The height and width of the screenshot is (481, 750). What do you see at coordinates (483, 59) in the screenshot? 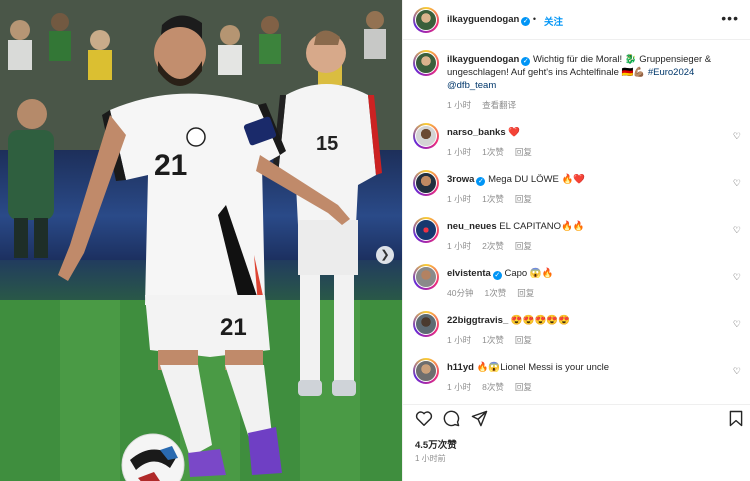
I see `caption-username: ilkayguendogan` at bounding box center [483, 59].